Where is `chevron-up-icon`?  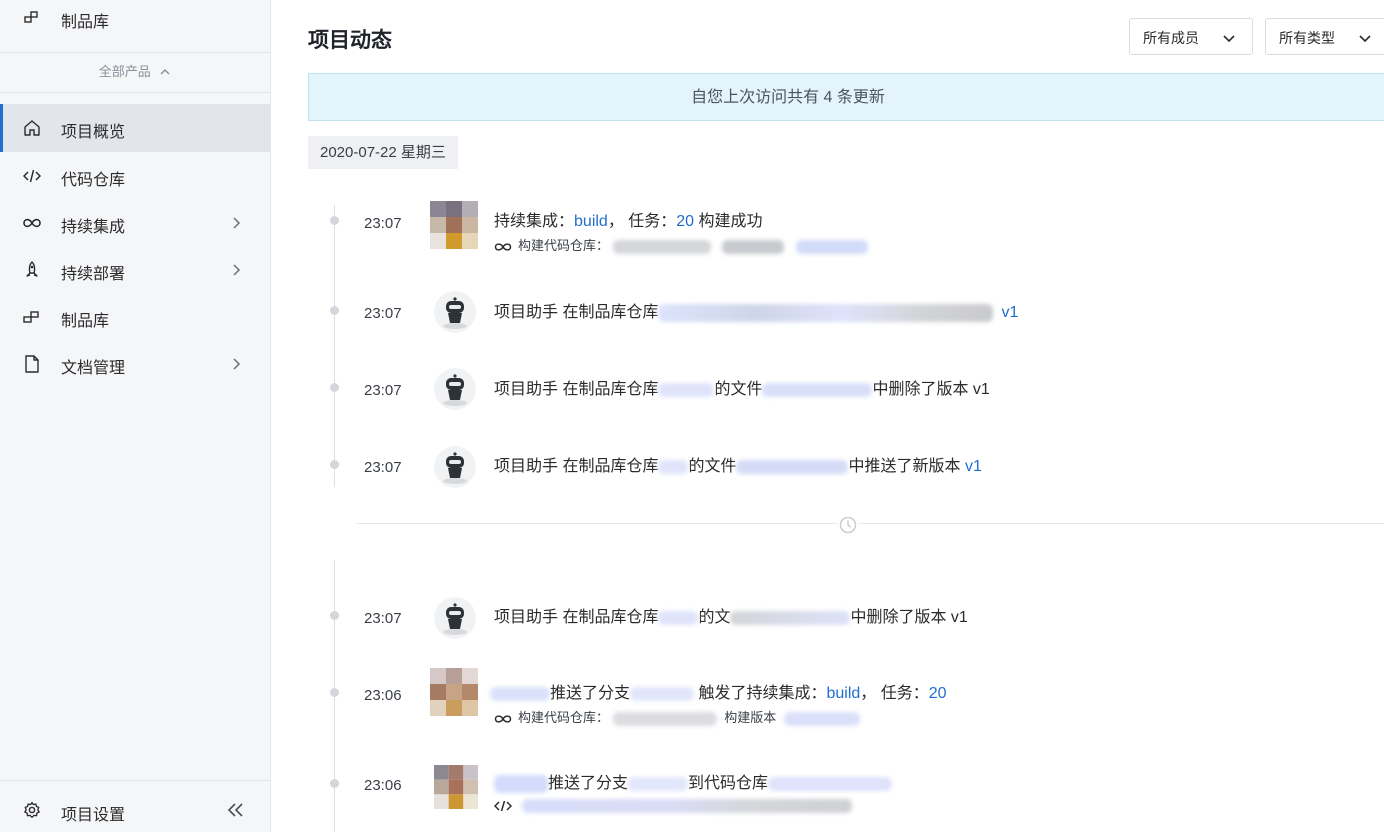
chevron-up-icon is located at coordinates (165, 71).